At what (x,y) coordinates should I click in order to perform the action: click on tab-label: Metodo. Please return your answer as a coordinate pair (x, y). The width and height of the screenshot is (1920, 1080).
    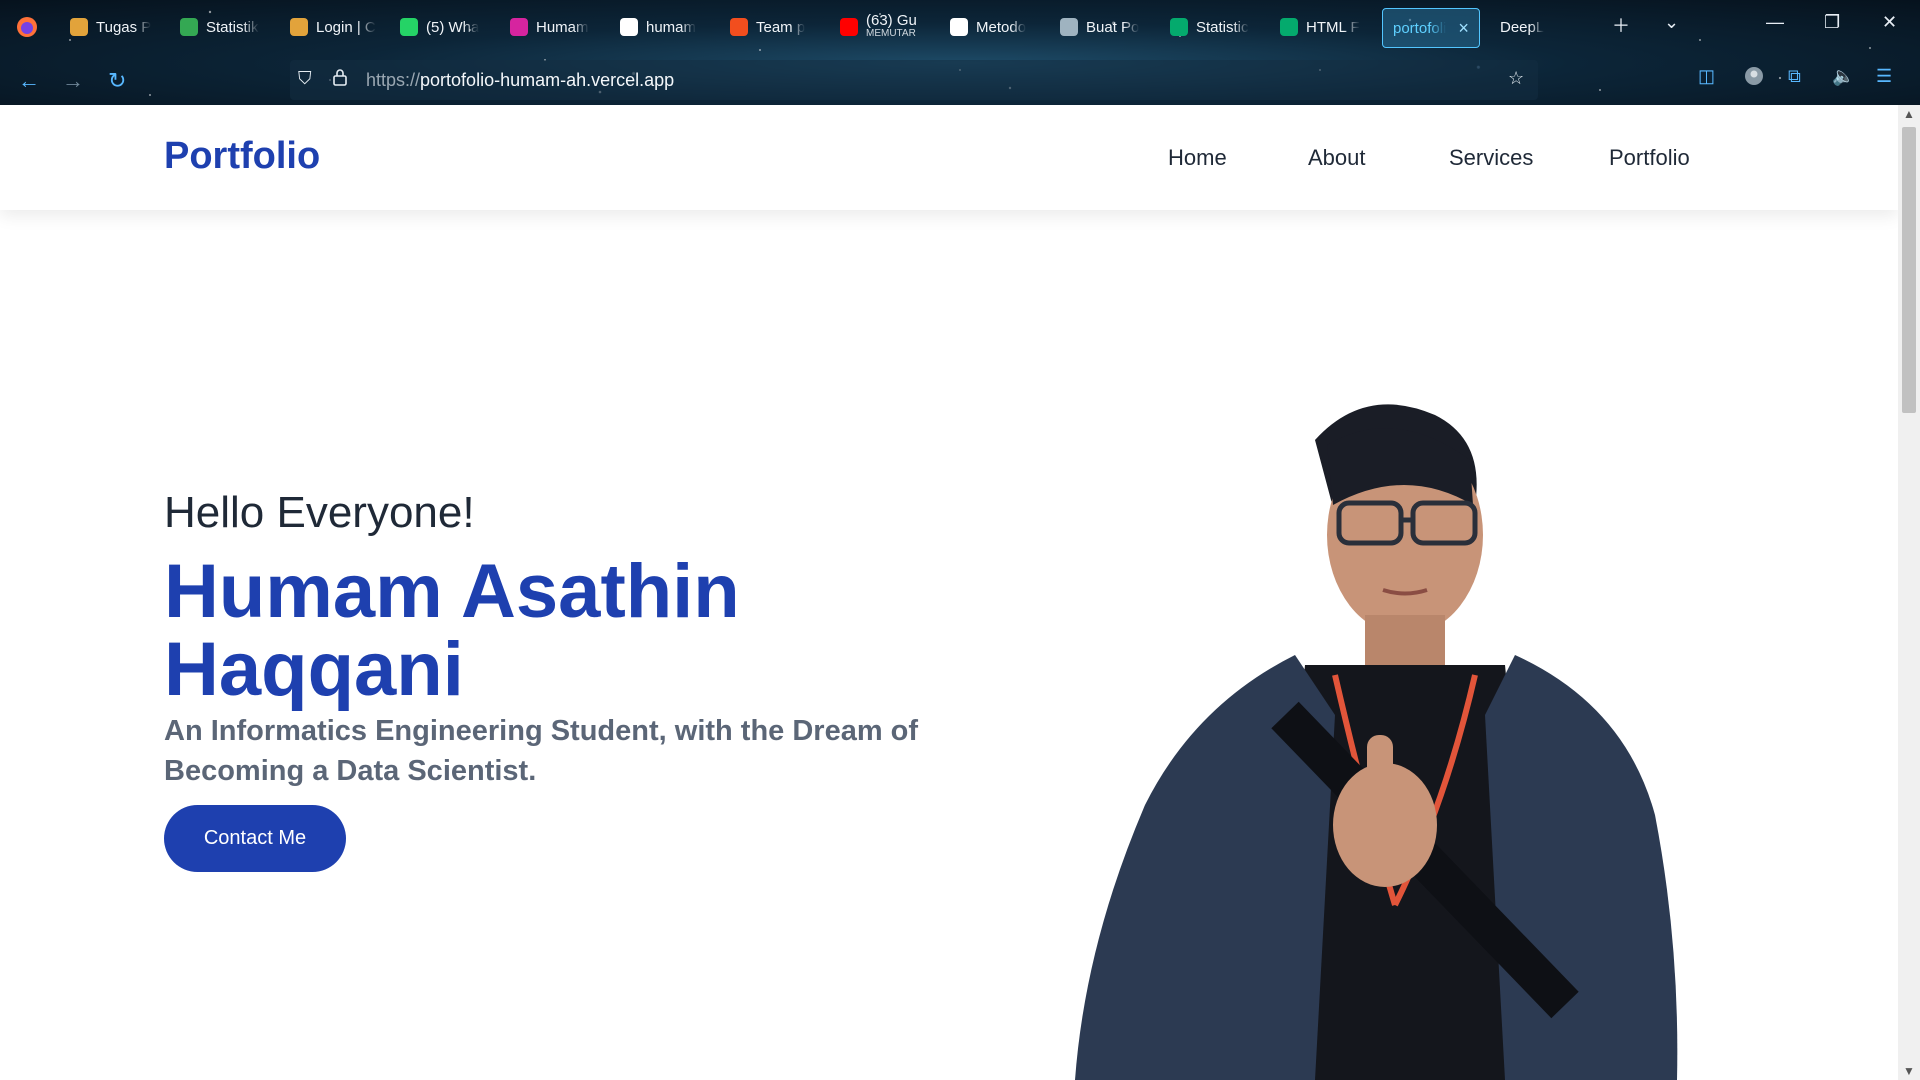
    Looking at the image, I should click on (1001, 27).